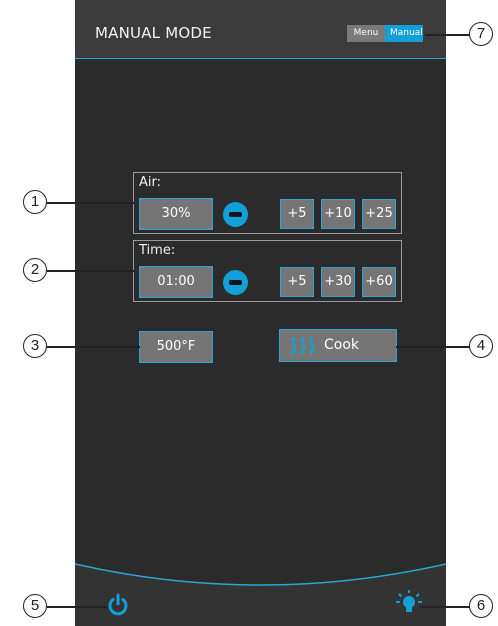 This screenshot has width=498, height=626. What do you see at coordinates (338, 214) in the screenshot?
I see `air-increment-button: +10` at bounding box center [338, 214].